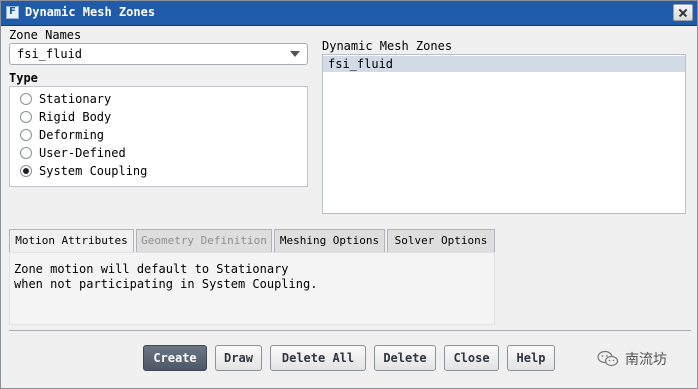 The image size is (698, 389). I want to click on tab-geometry-definition: Geometry Definition, so click(204, 240).